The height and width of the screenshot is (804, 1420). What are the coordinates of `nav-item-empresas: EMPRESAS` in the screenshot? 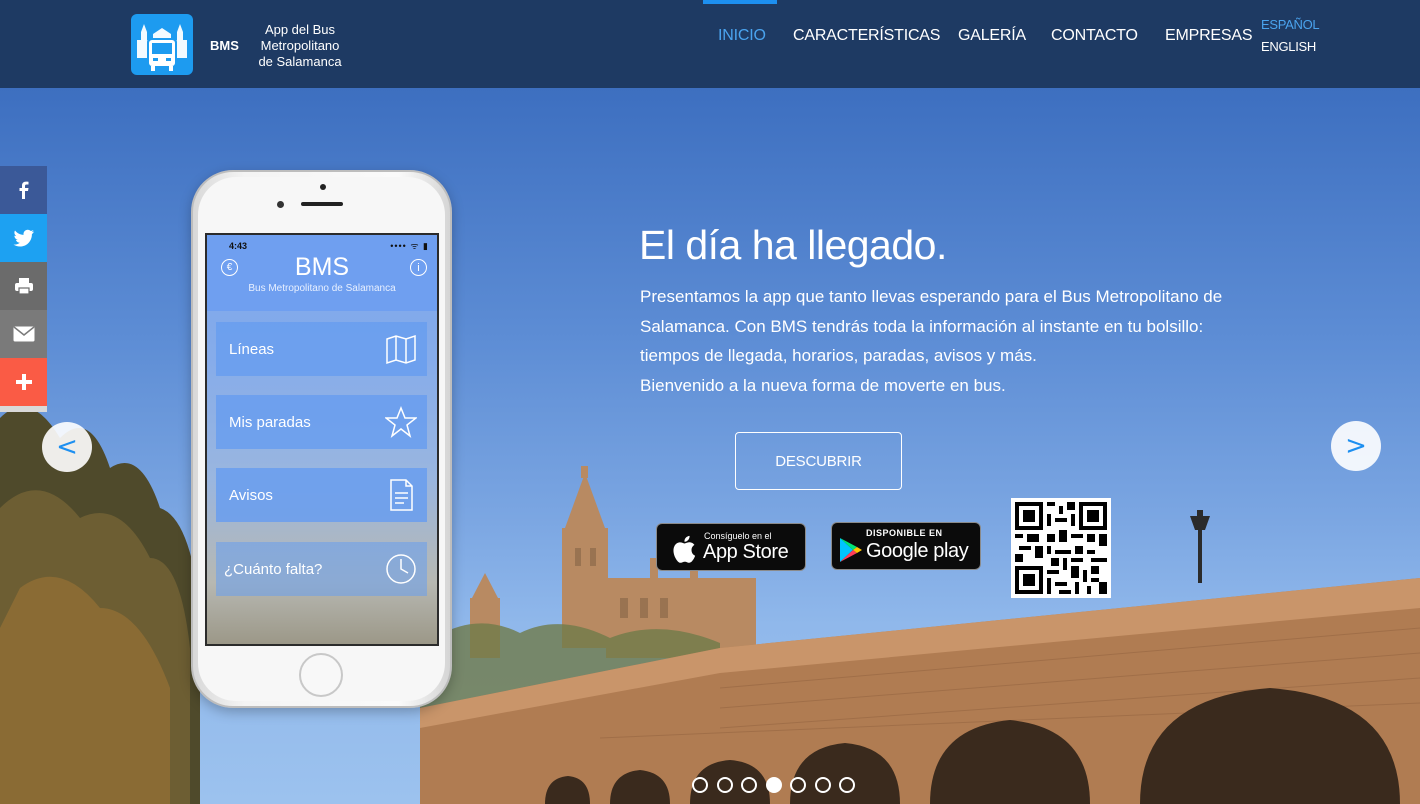 It's located at (1209, 36).